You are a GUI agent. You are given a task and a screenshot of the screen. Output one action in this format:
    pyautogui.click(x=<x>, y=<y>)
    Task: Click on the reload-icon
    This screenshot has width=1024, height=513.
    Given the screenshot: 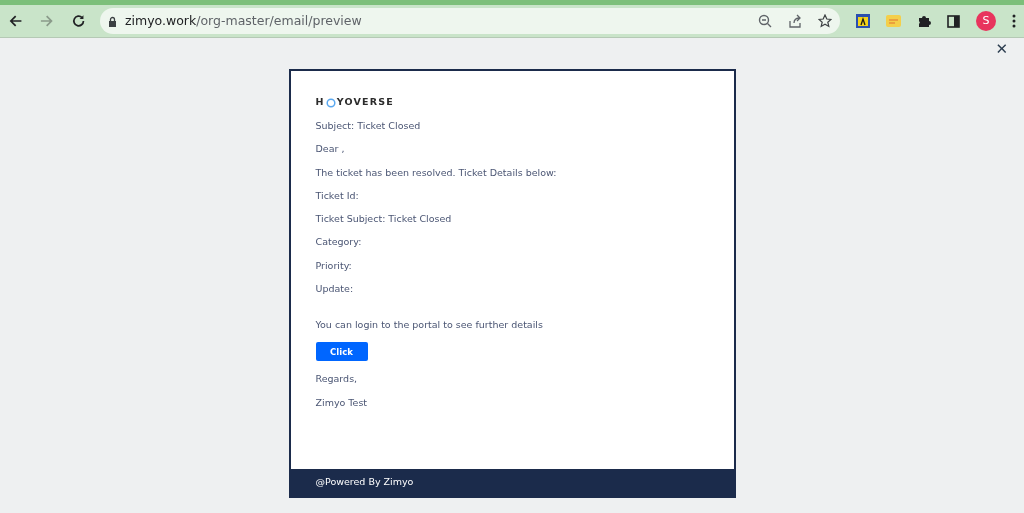 What is the action you would take?
    pyautogui.click(x=78, y=21)
    